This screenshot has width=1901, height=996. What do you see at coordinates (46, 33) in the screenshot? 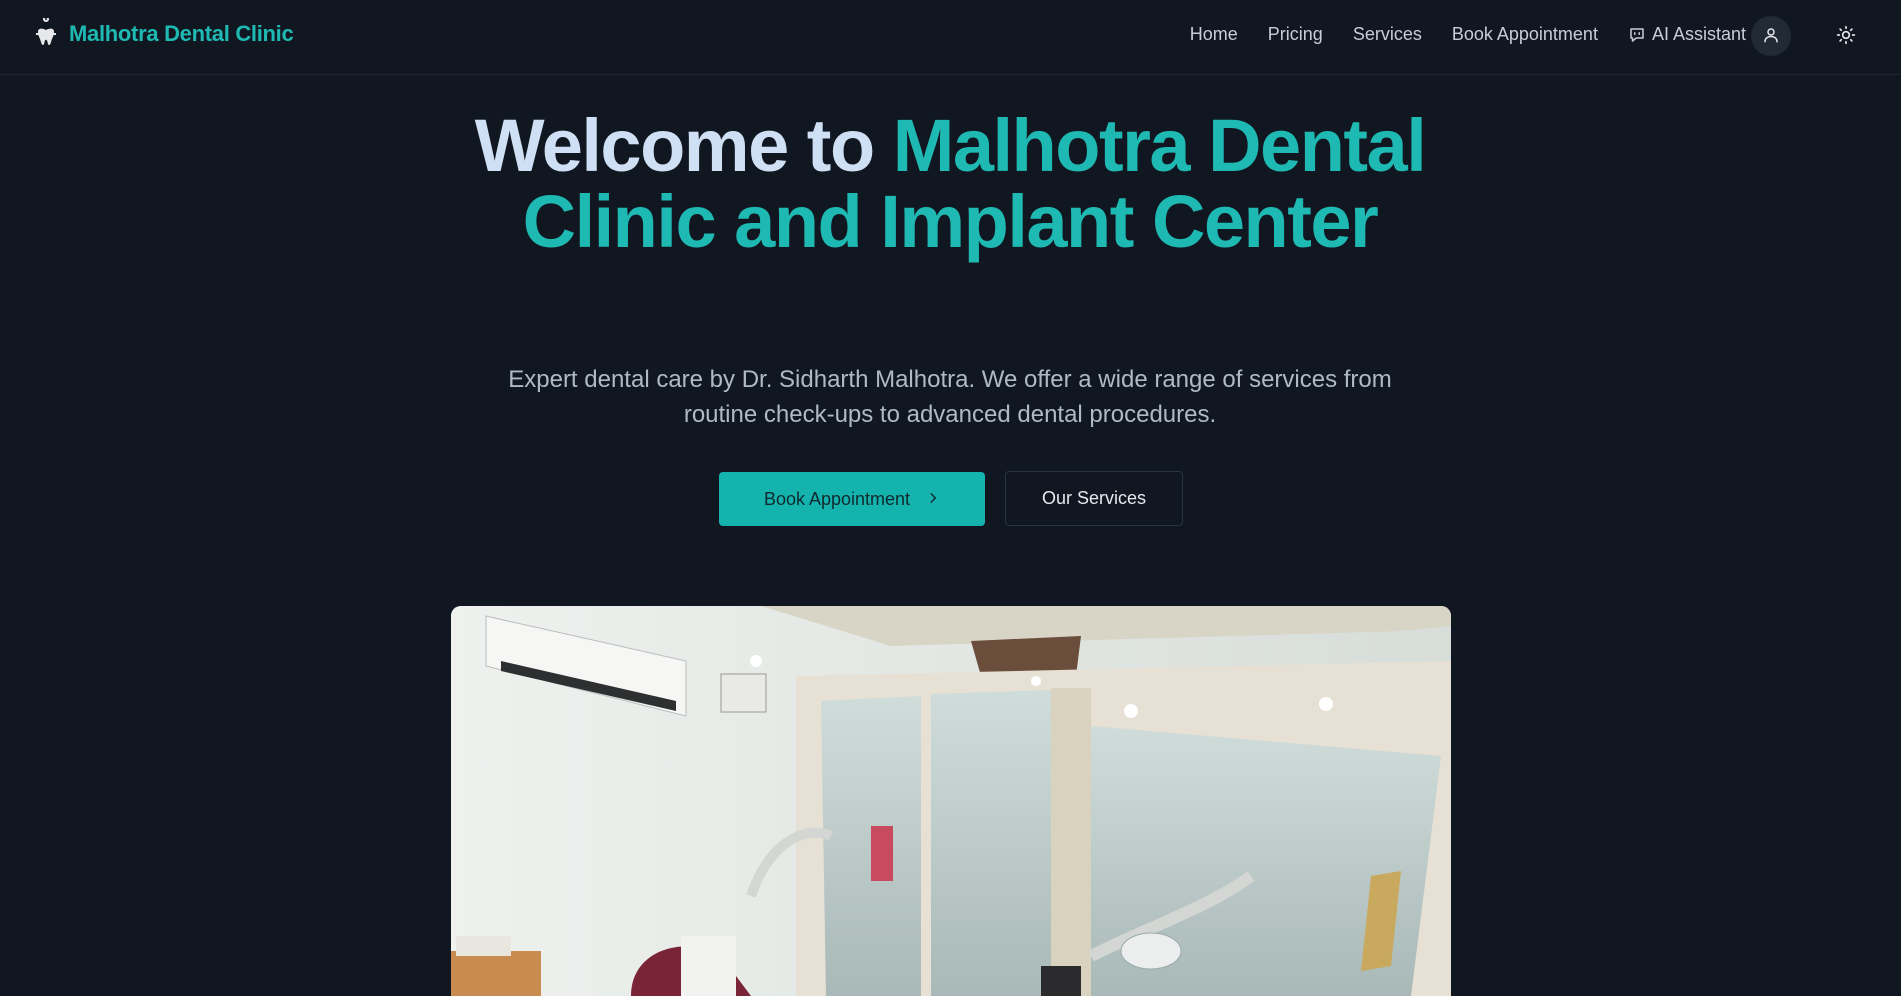
I see `tooth-icon` at bounding box center [46, 33].